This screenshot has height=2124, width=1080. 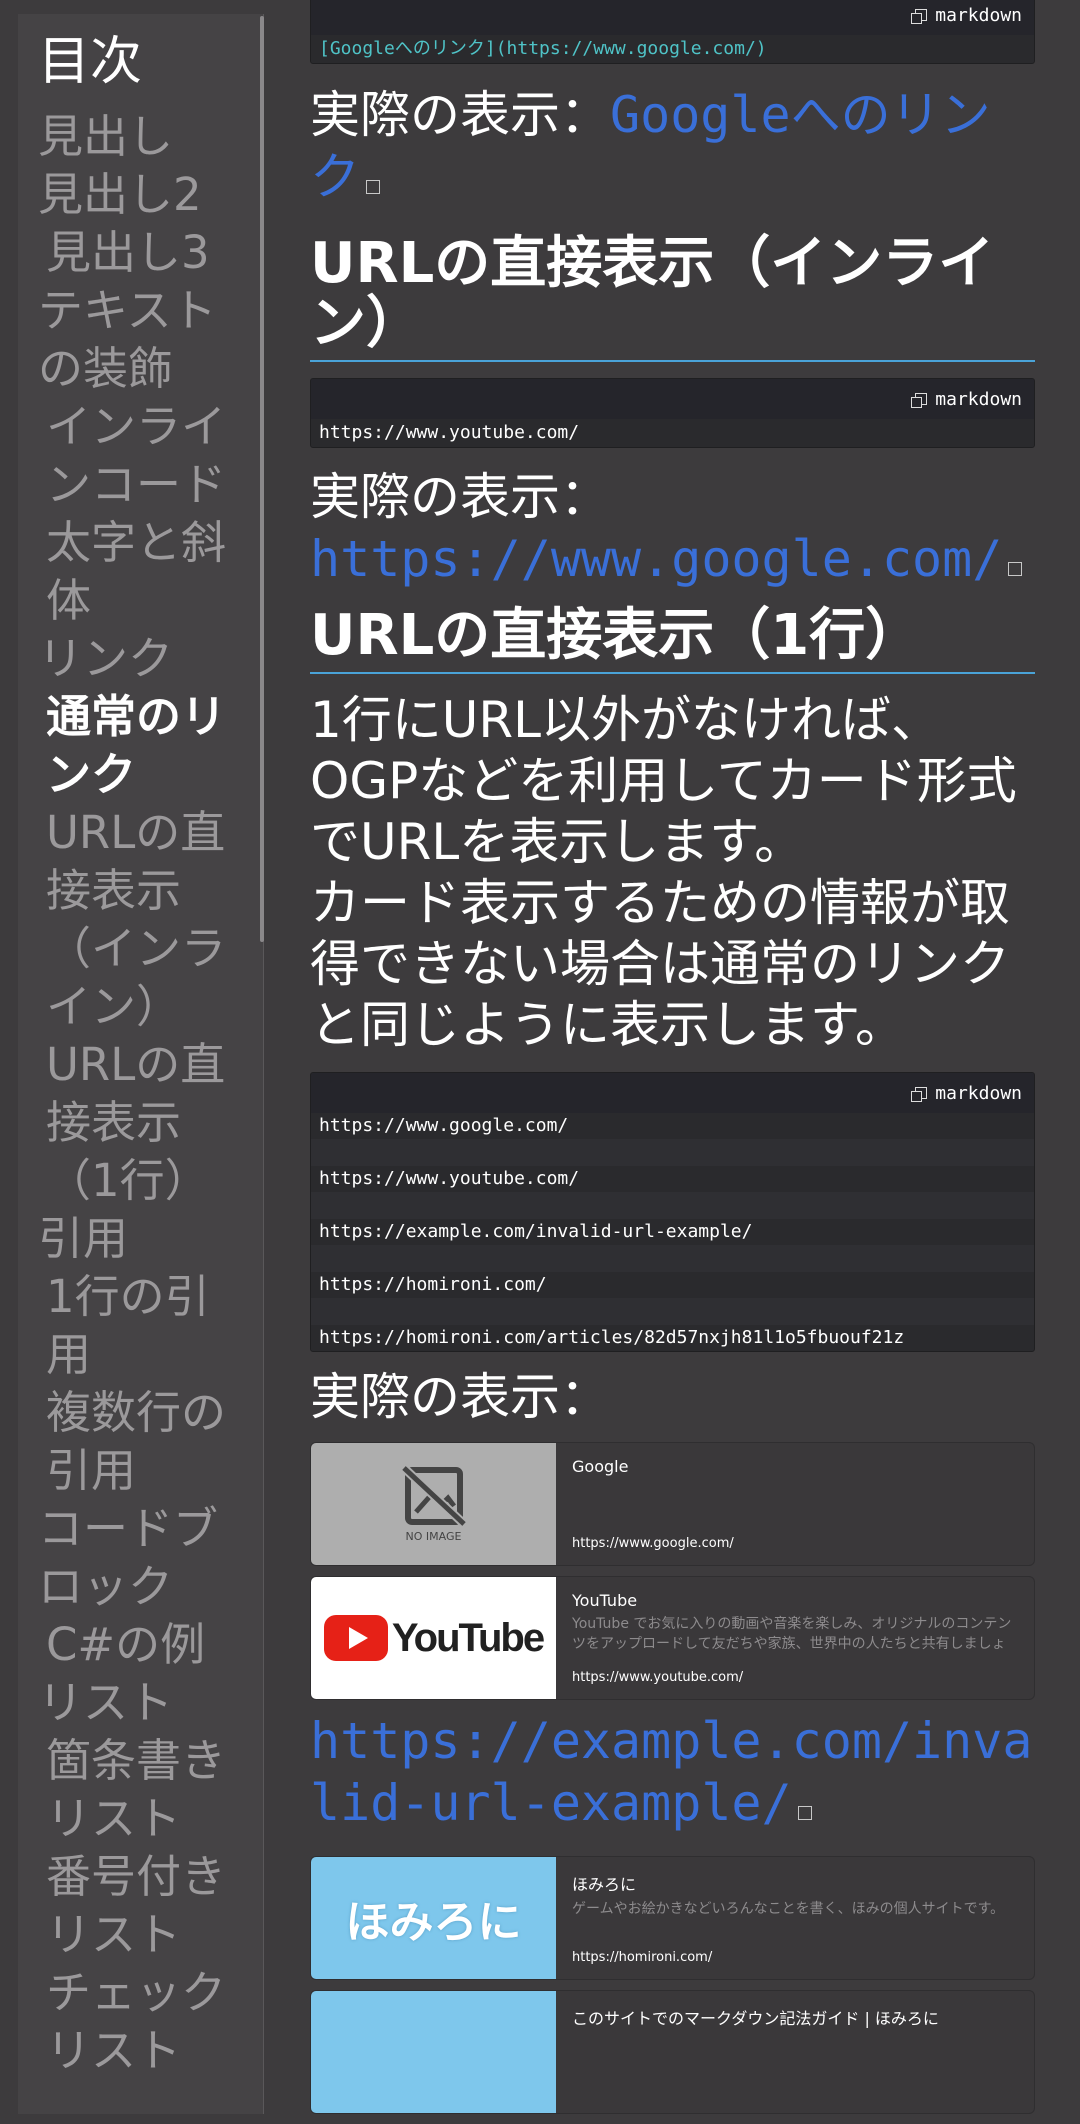 I want to click on toc-item: 番号付きリスト, so click(x=140, y=1906).